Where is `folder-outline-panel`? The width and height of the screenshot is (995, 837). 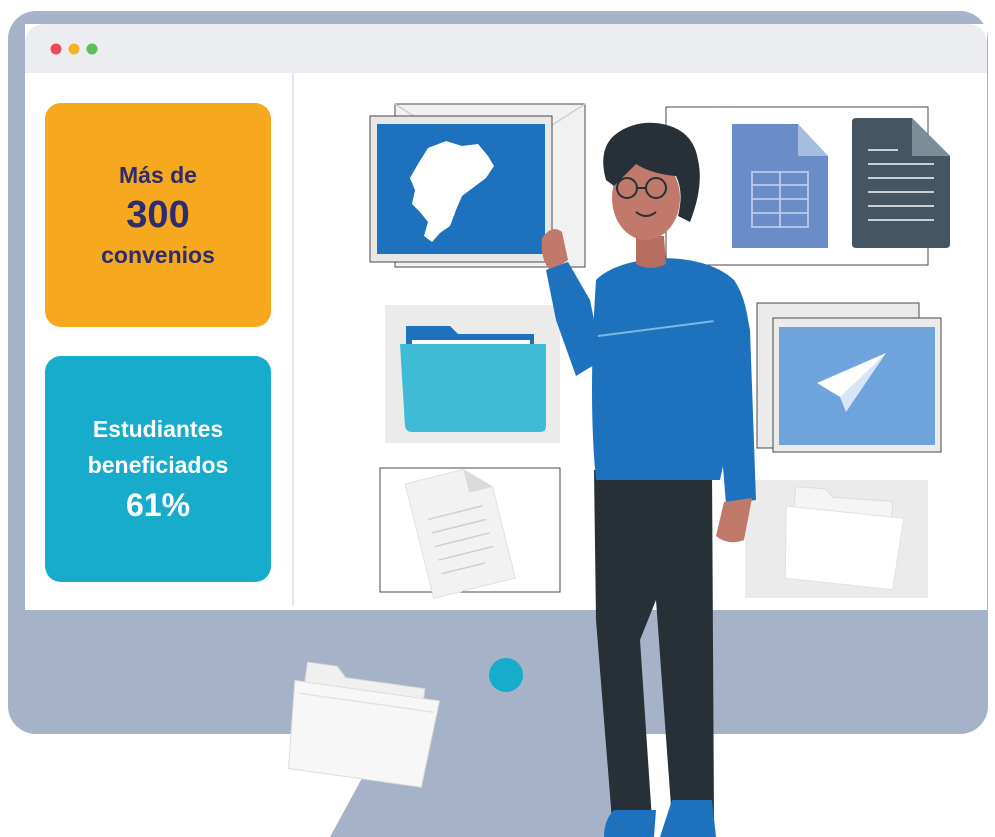 folder-outline-panel is located at coordinates (836, 539).